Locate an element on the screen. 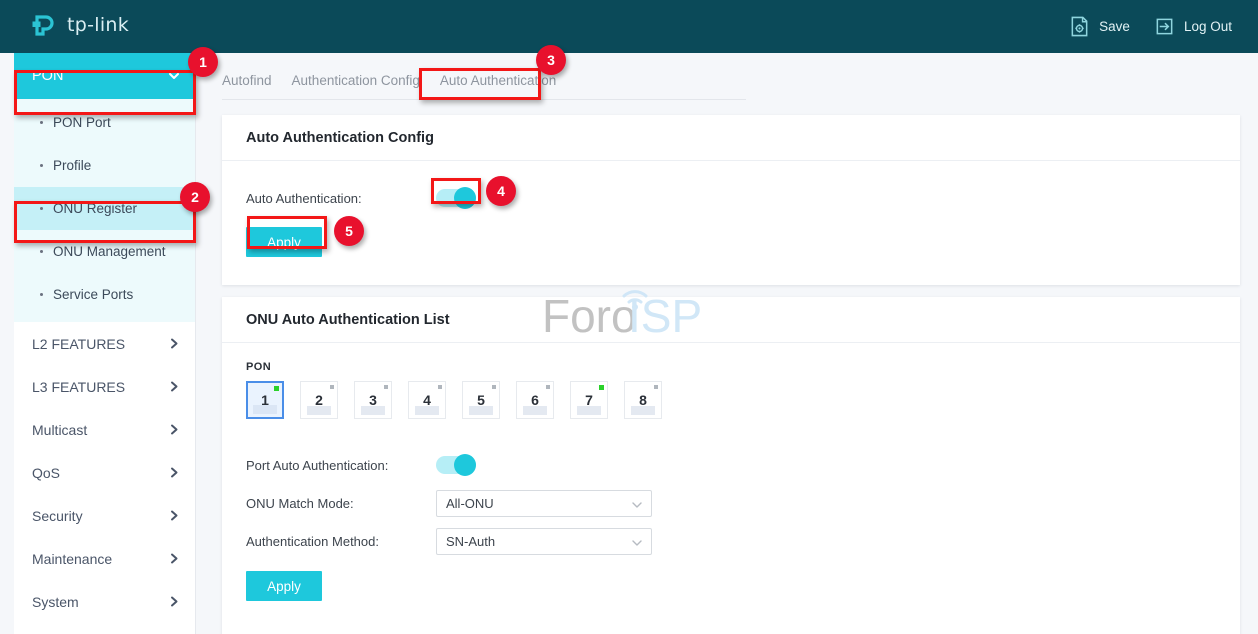 Image resolution: width=1258 pixels, height=634 pixels. pon-port-3: 3 is located at coordinates (373, 400).